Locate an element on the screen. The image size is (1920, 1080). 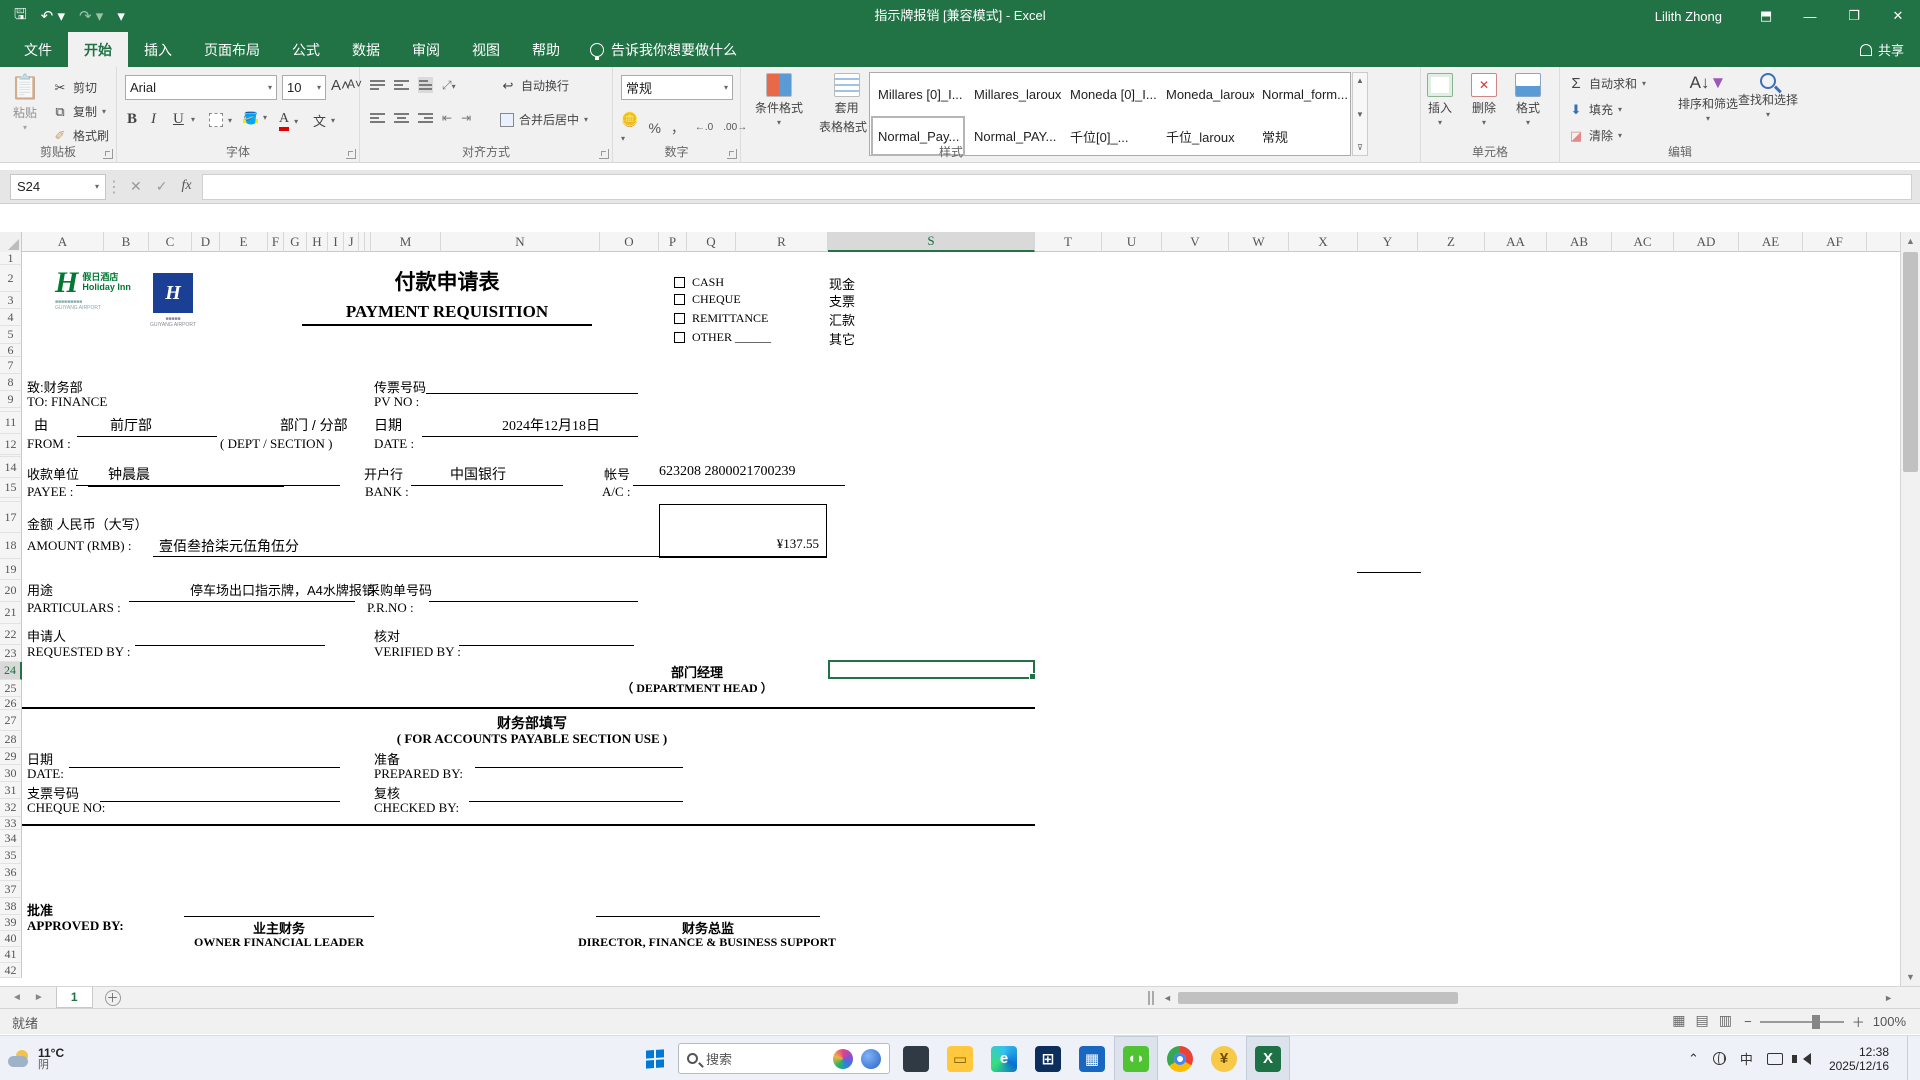
align-top-icon is located at coordinates (377, 85).